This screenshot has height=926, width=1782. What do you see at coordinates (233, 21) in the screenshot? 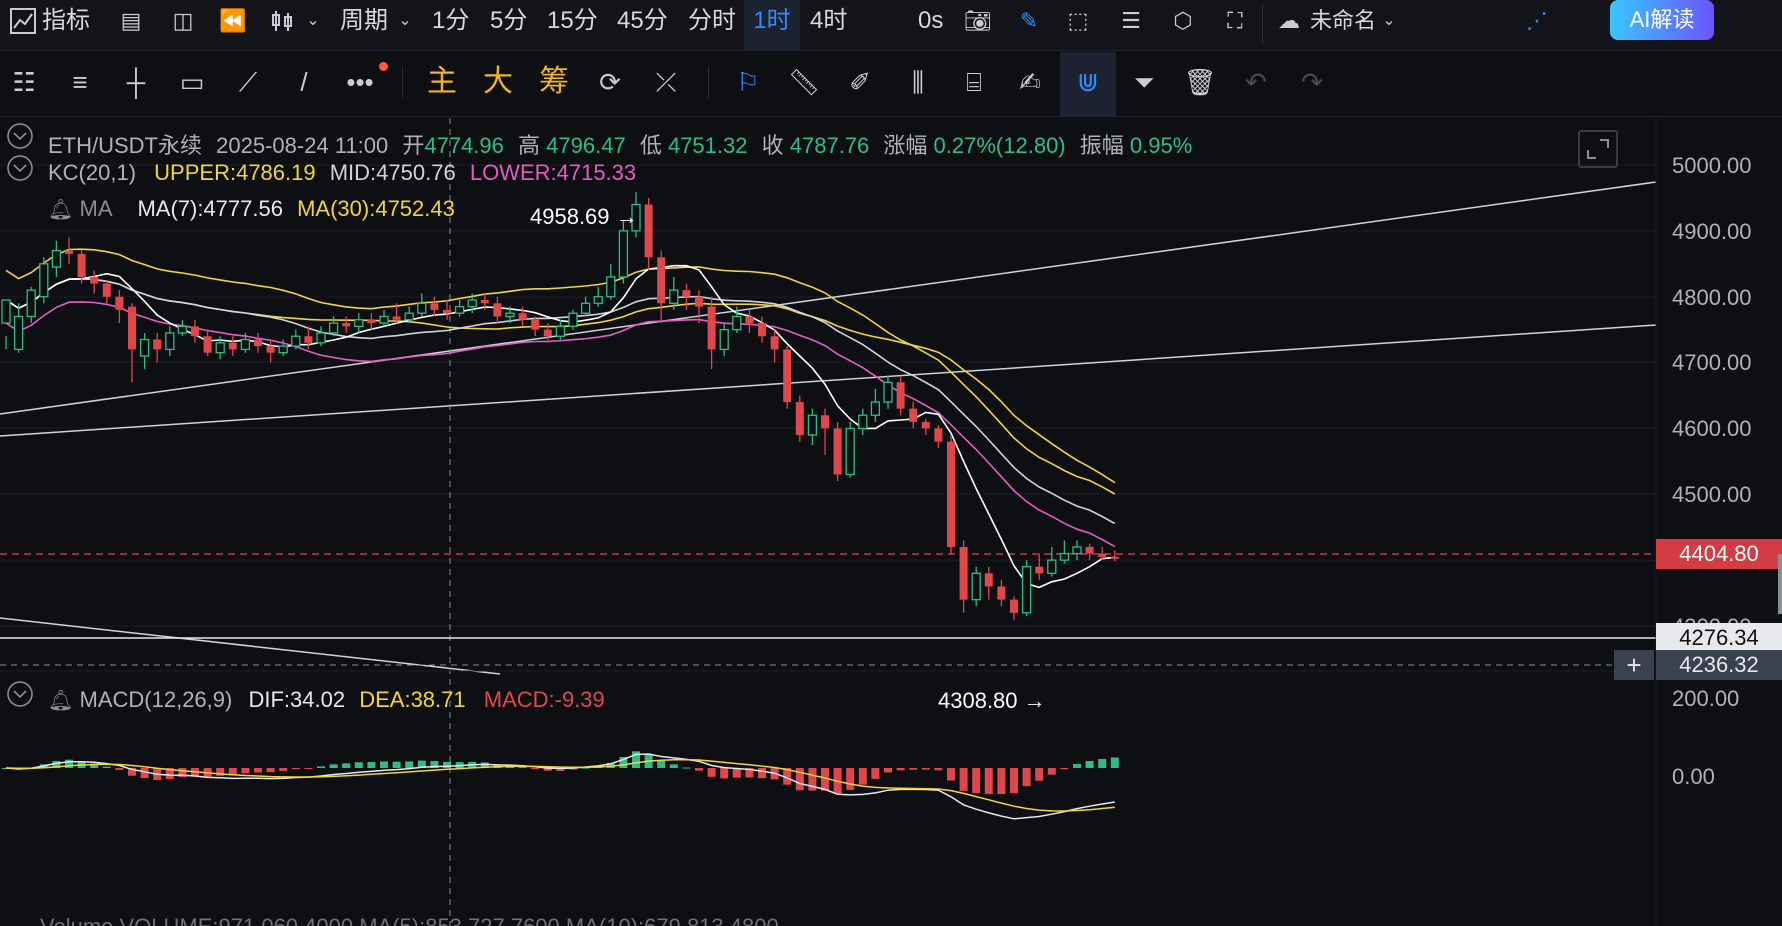
I see `rewind-icon: ⏪` at bounding box center [233, 21].